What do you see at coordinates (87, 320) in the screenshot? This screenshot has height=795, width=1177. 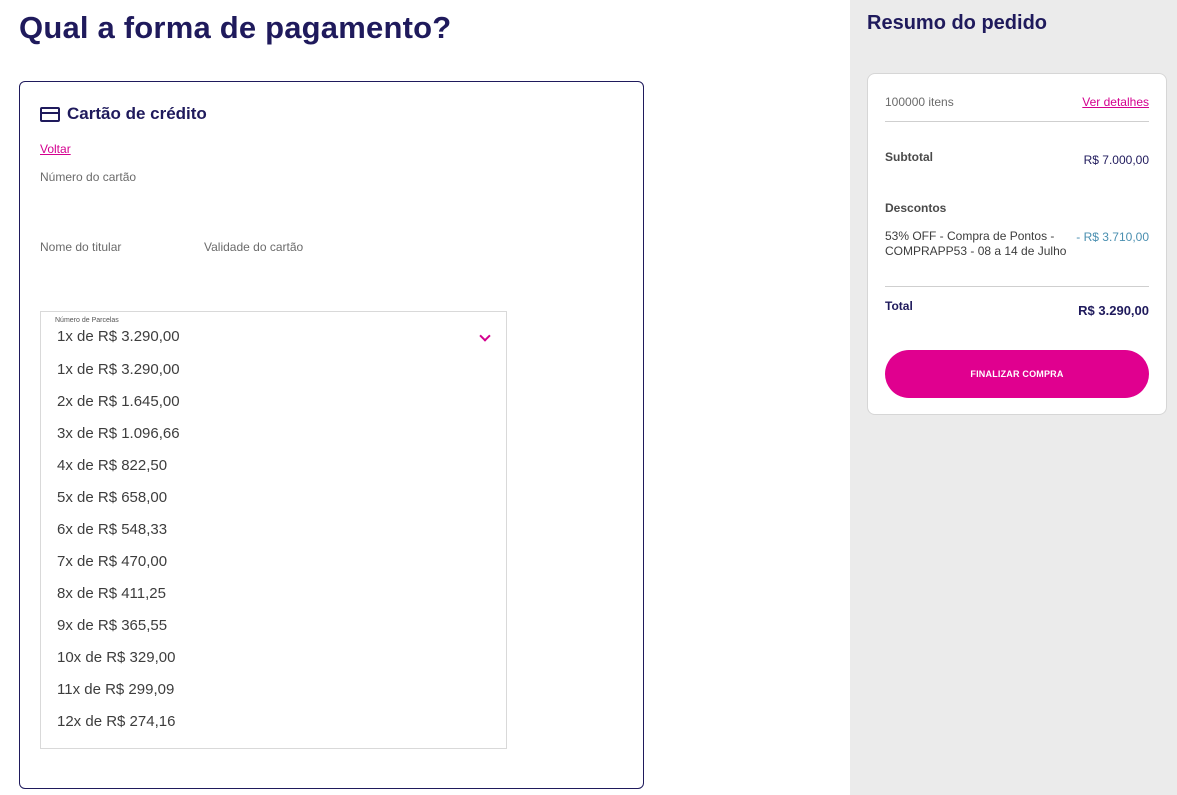 I see `installments-label: Número de Parcelas` at bounding box center [87, 320].